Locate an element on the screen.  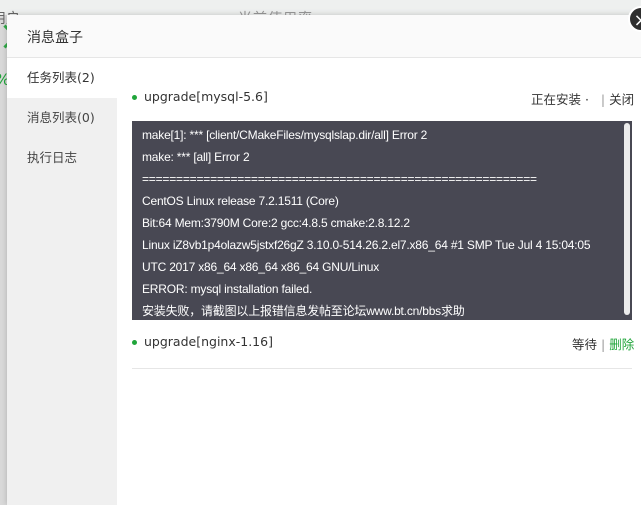
task-divider is located at coordinates (382, 368).